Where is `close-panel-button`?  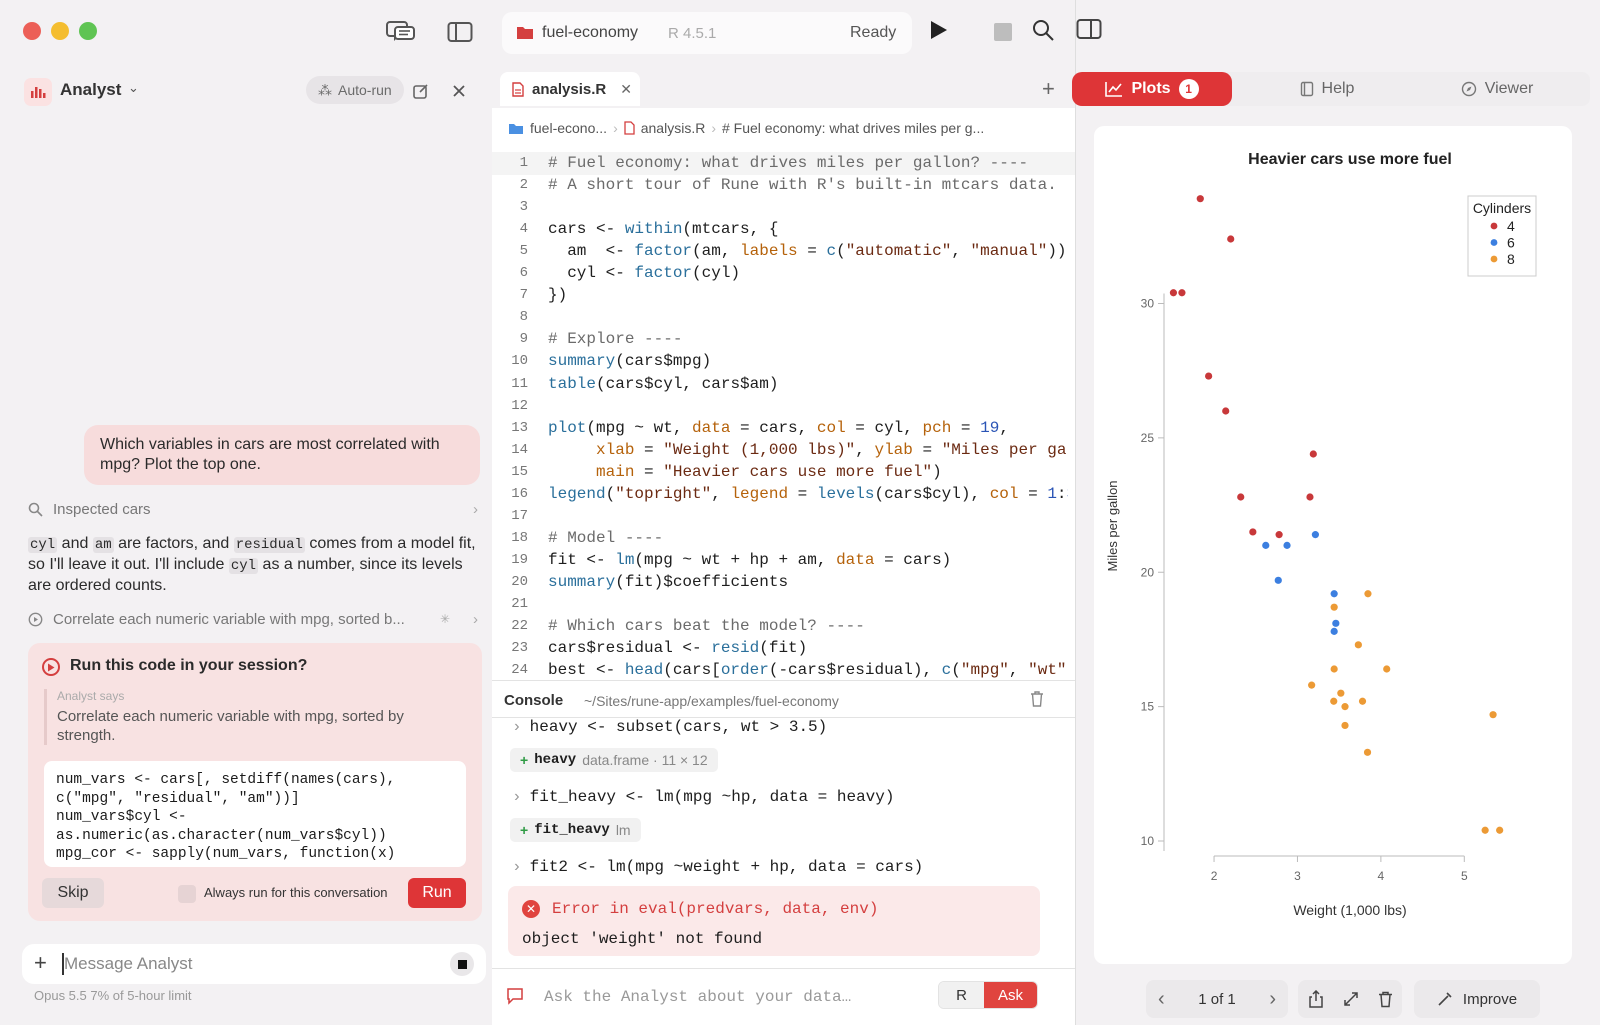 close-panel-button is located at coordinates (459, 91).